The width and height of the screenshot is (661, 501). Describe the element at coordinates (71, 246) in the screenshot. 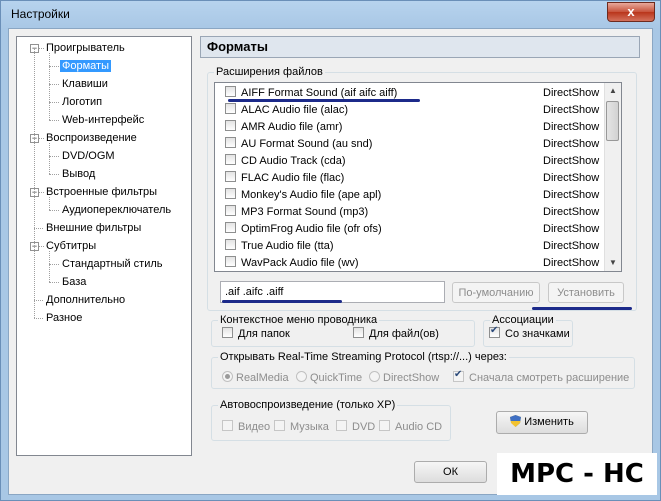

I see `tree-item: Субтитры` at that location.